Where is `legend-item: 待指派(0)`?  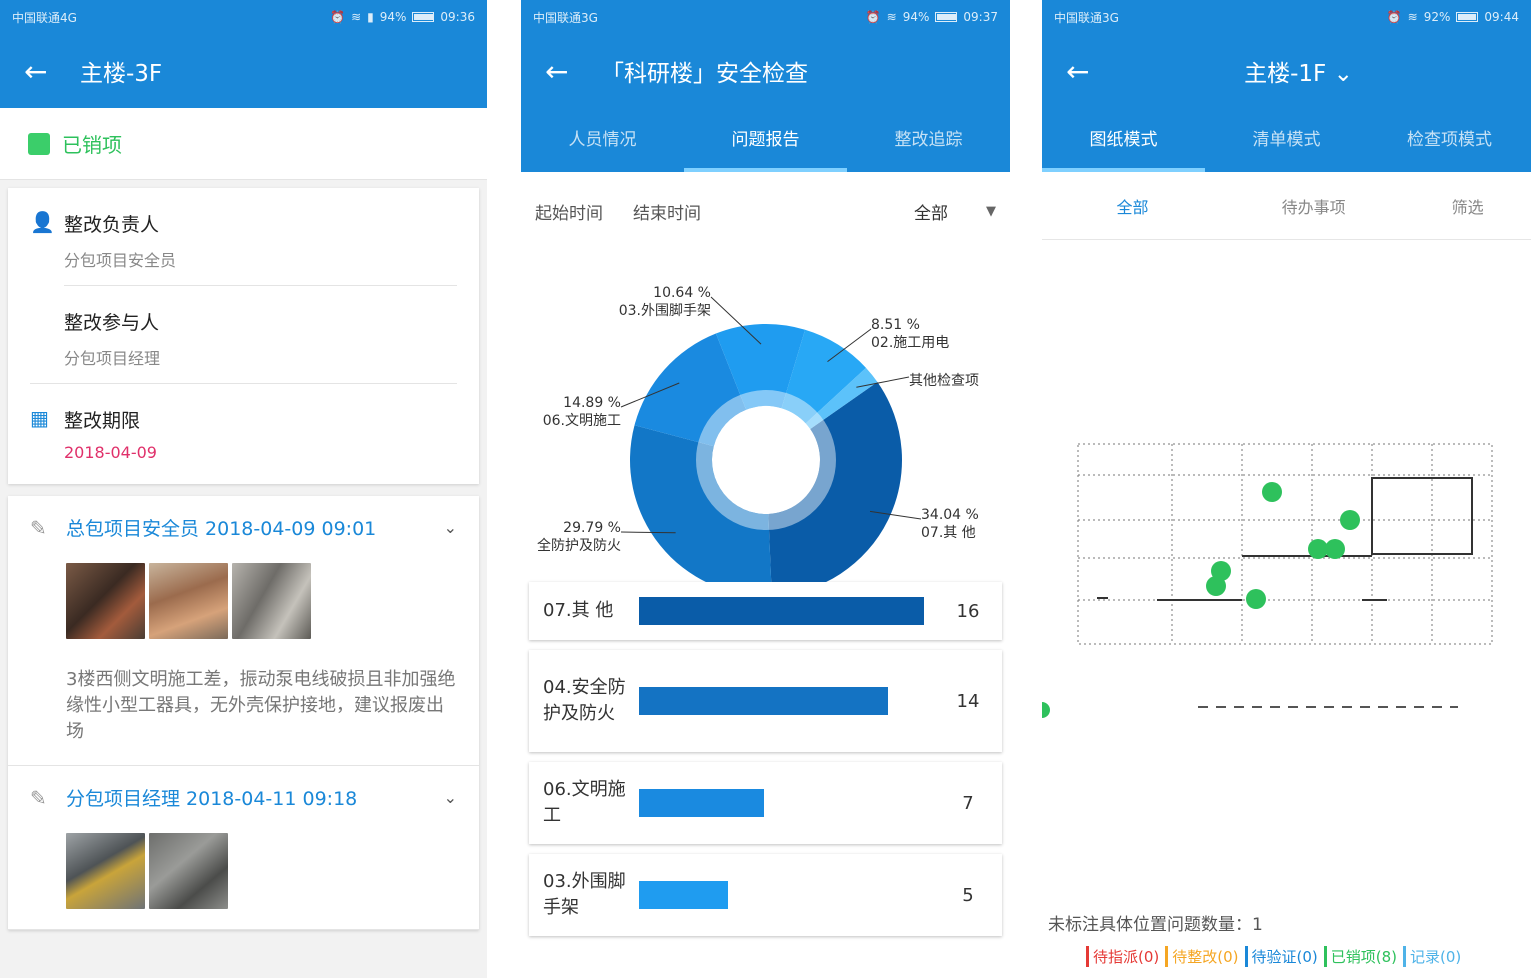
legend-item: 待指派(0) is located at coordinates (1122, 956).